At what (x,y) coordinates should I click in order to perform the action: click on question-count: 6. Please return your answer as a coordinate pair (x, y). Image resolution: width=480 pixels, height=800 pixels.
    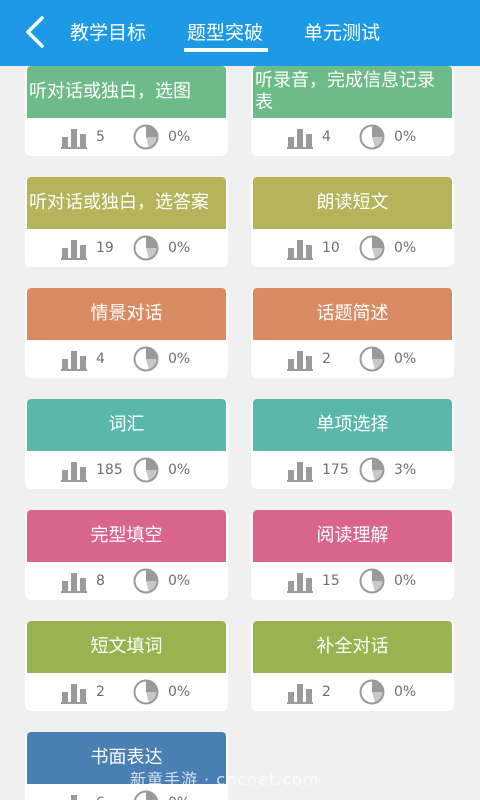
    Looking at the image, I should click on (100, 796).